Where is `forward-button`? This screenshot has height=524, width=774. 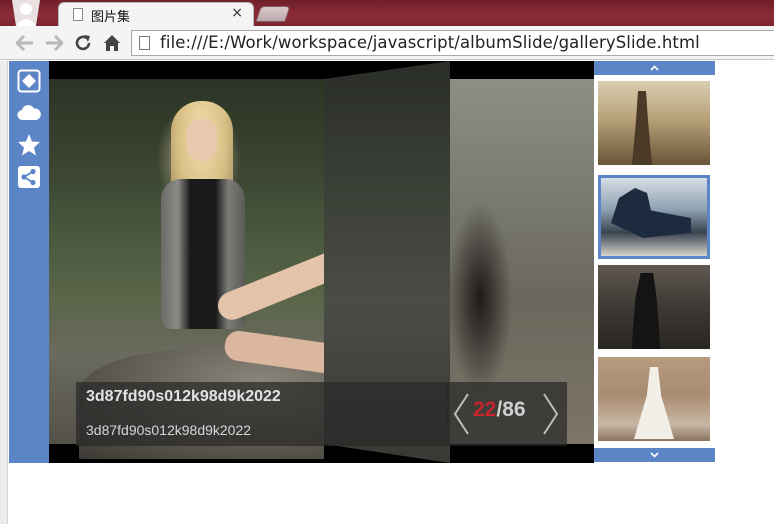 forward-button is located at coordinates (54, 43).